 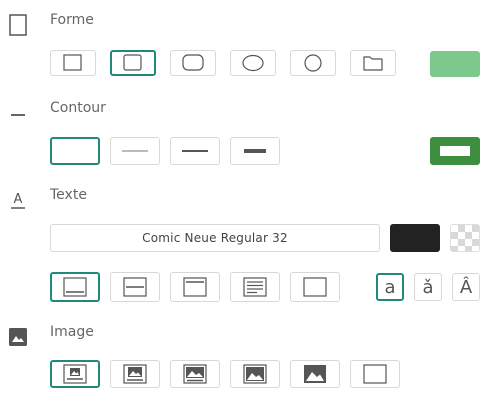 I want to click on outline-none-button, so click(x=75, y=151).